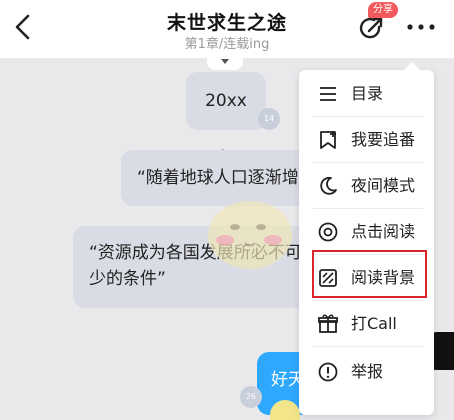 The height and width of the screenshot is (420, 454). What do you see at coordinates (227, 29) in the screenshot?
I see `top-bar: 末世求生之途 第1章/连载ing 分享` at bounding box center [227, 29].